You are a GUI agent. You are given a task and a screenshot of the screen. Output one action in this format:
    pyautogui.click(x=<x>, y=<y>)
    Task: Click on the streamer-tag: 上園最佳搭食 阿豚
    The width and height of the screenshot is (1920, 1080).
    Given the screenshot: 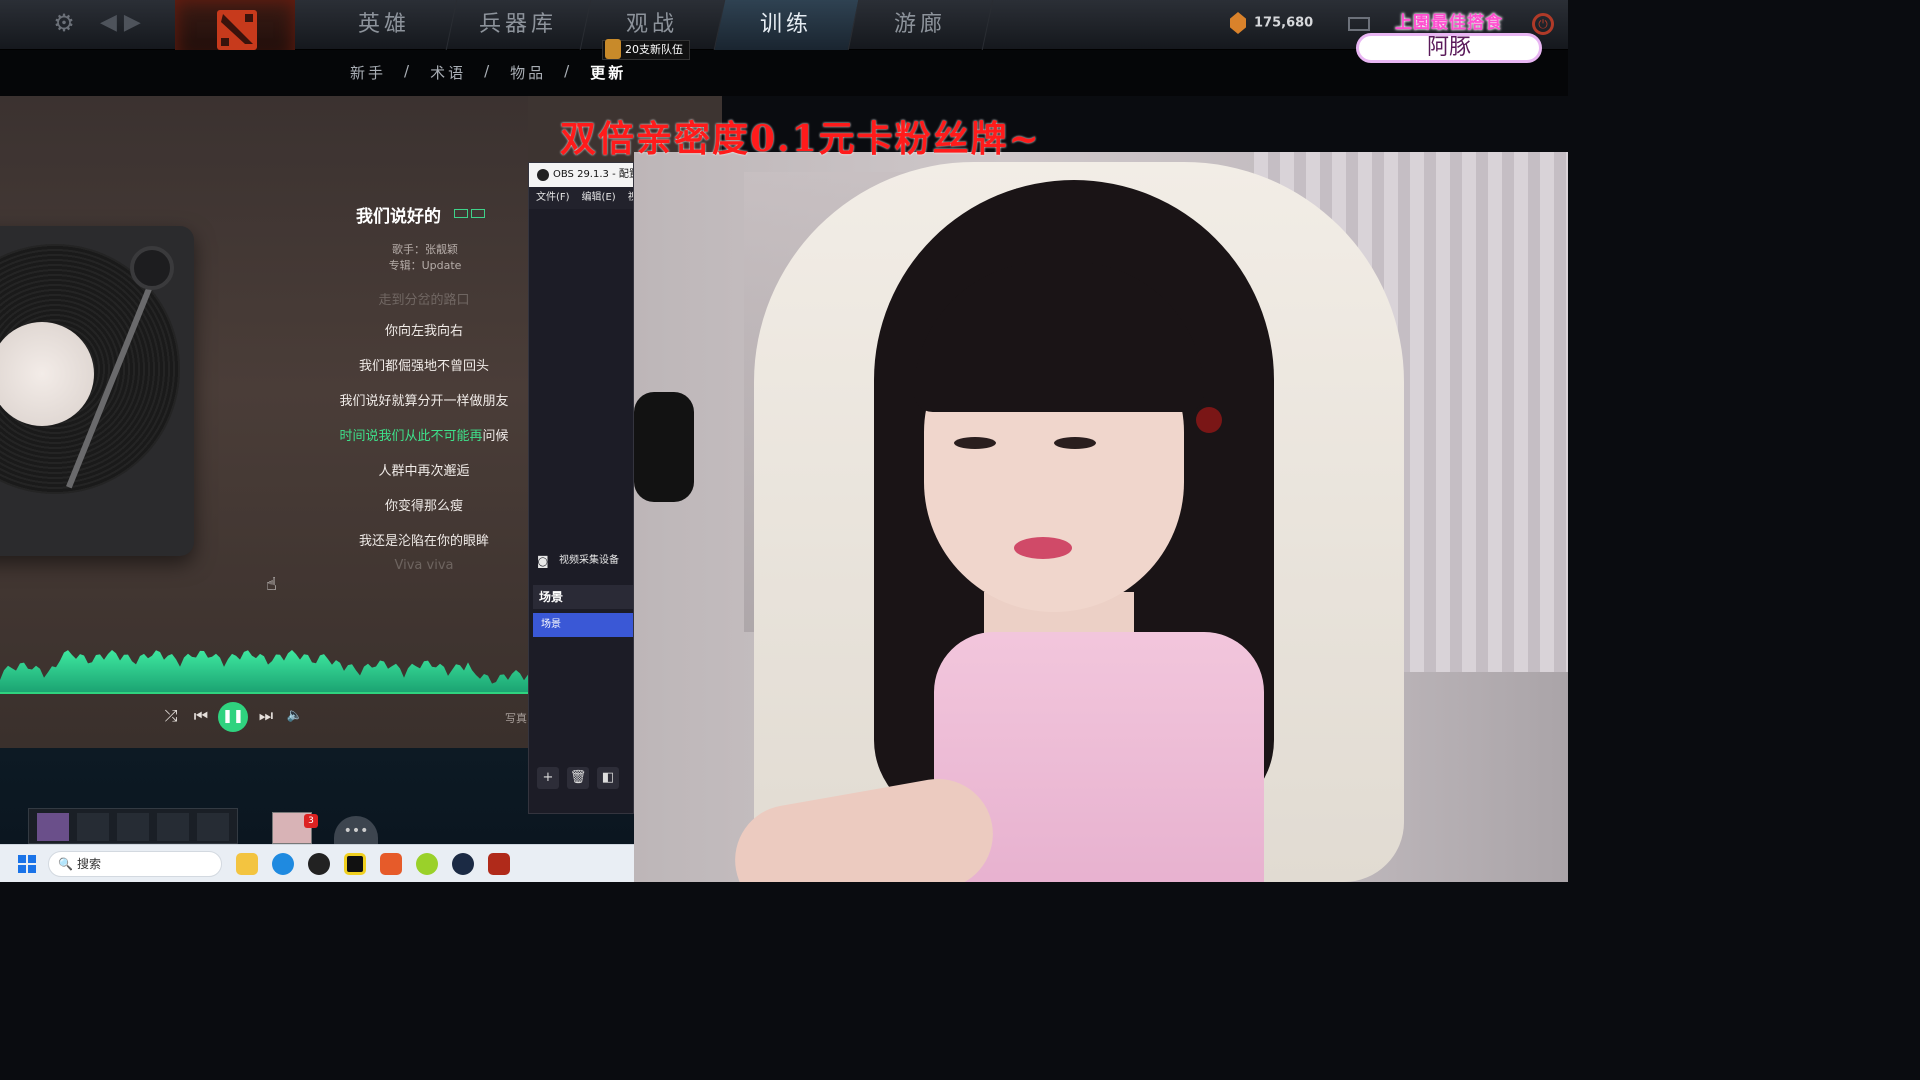 What is the action you would take?
    pyautogui.click(x=1449, y=35)
    